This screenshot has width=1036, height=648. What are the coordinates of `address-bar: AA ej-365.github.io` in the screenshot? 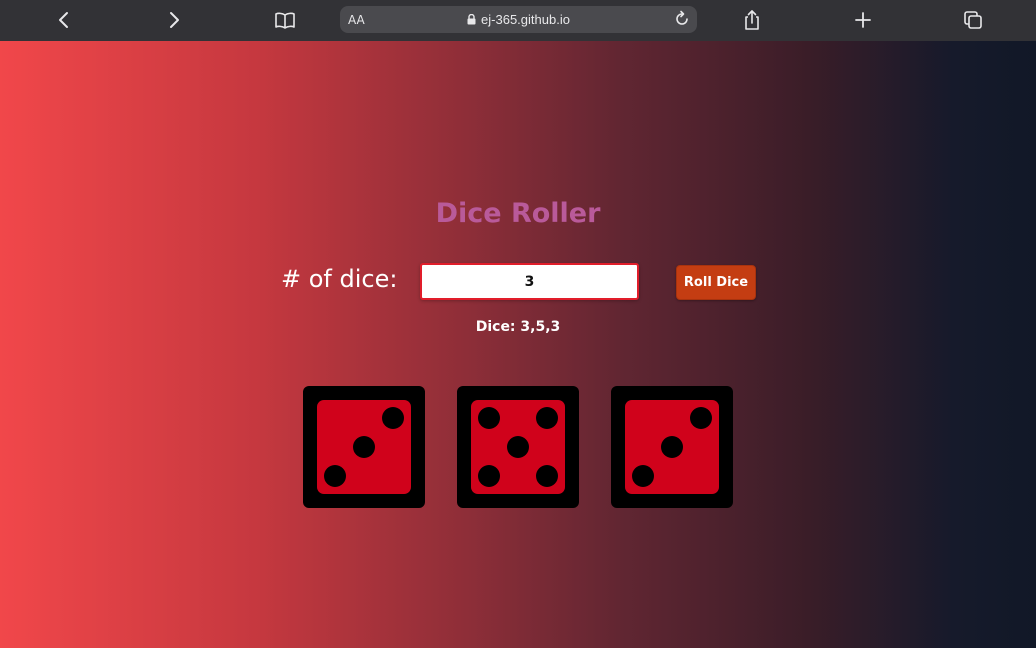 It's located at (518, 19).